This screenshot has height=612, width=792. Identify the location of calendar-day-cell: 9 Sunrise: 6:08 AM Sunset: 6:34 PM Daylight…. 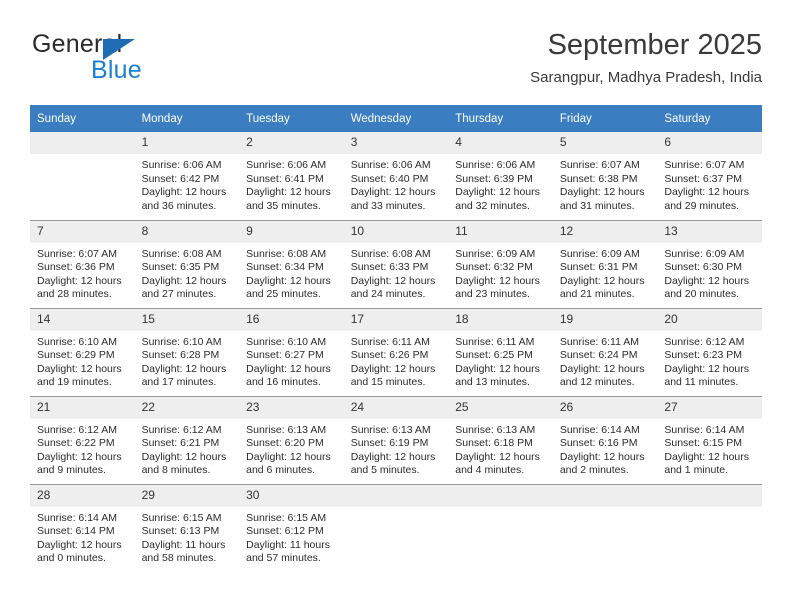
(291, 263).